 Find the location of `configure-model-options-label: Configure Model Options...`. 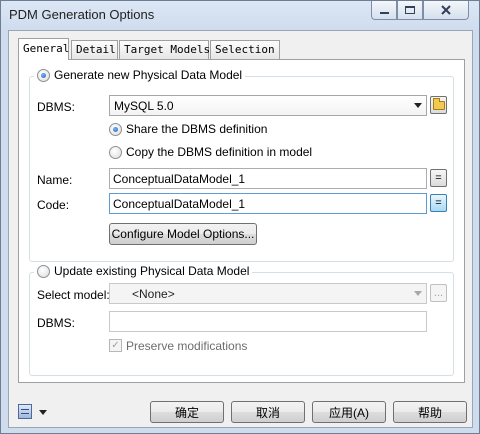

configure-model-options-label: Configure Model Options... is located at coordinates (183, 234).